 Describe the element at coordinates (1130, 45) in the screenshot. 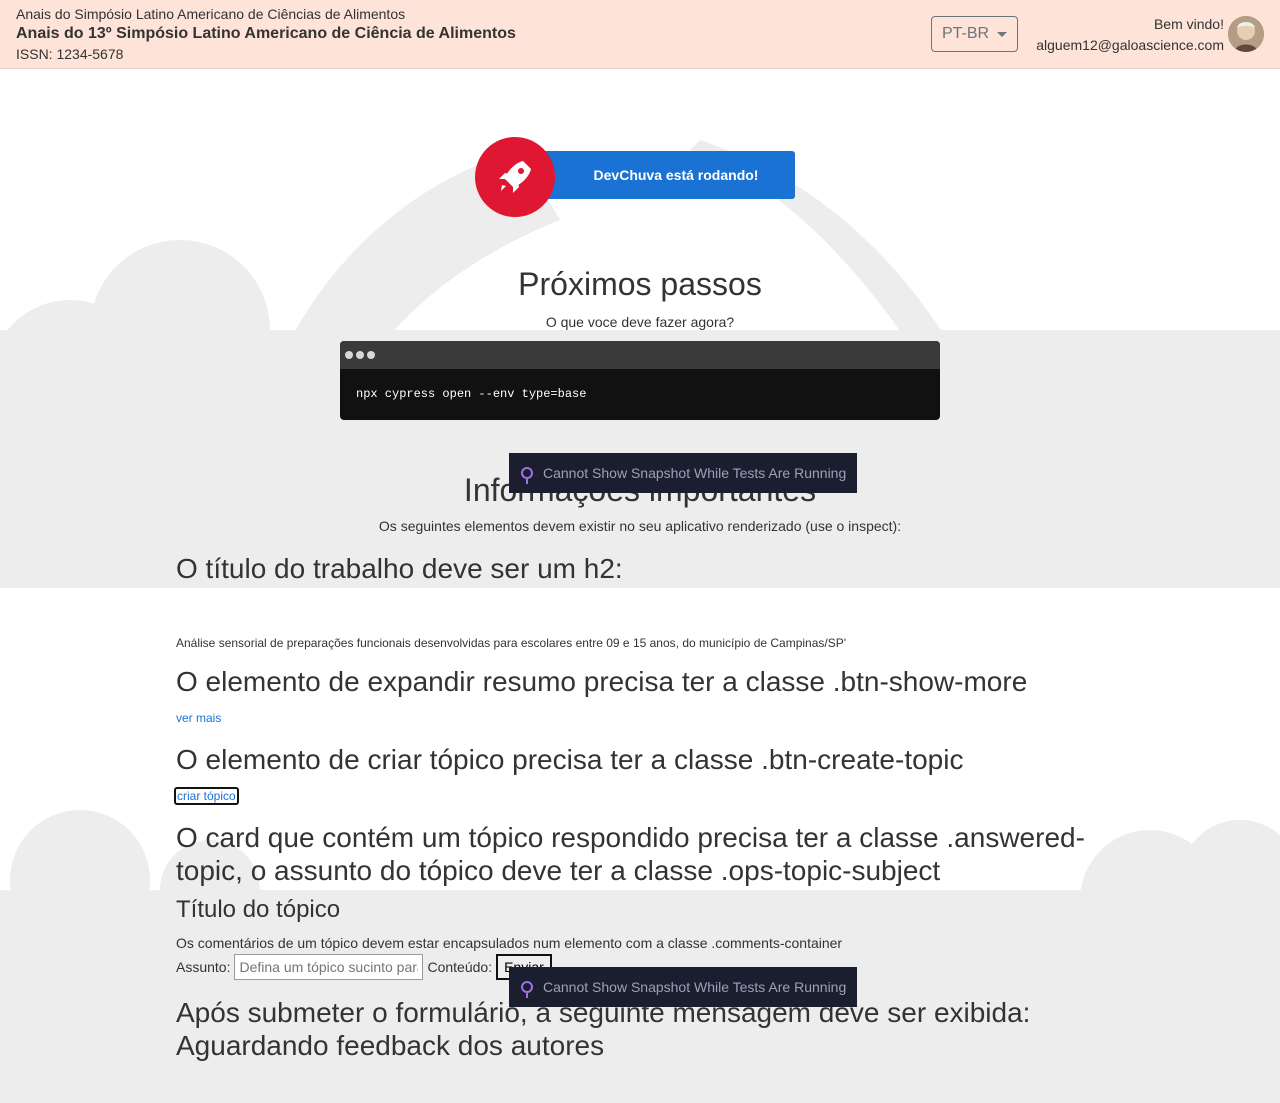

I see `user-email: alguem12@galoascience.com` at that location.